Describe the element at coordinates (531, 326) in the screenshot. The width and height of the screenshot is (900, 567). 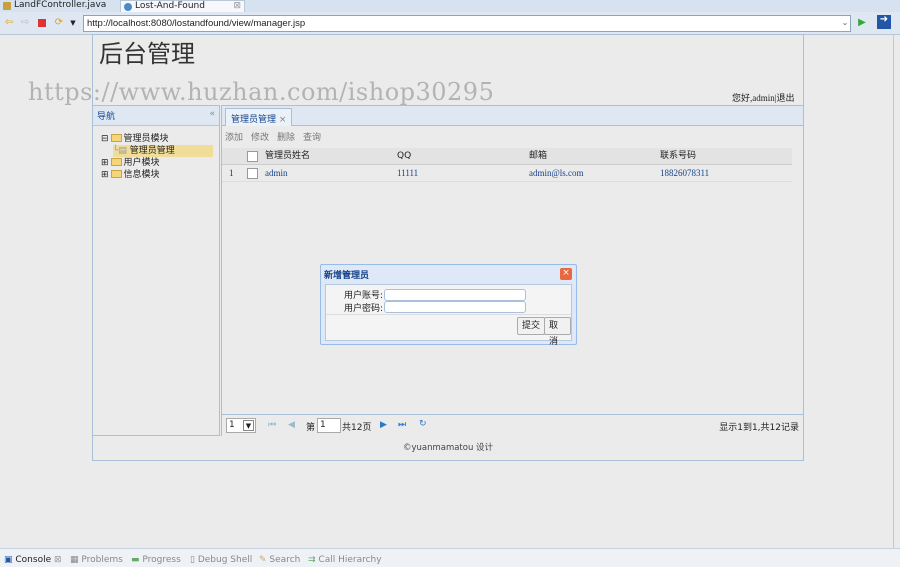
I see `submit-button: 提交` at that location.